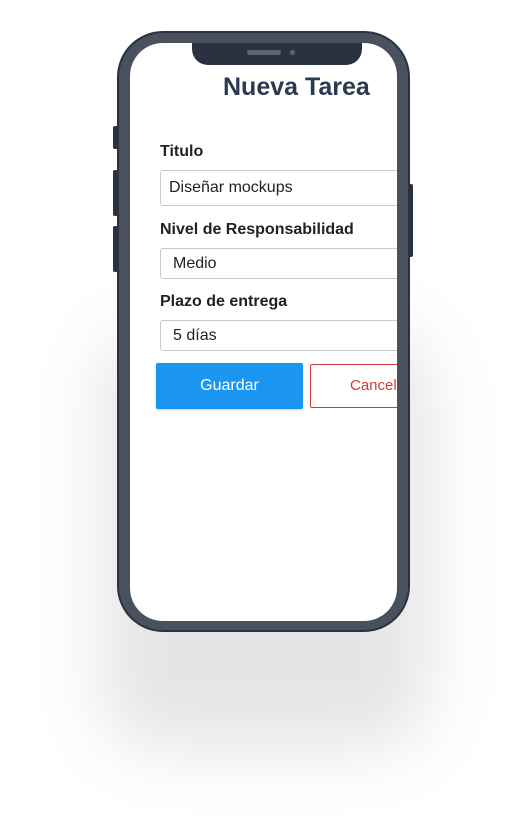  Describe the element at coordinates (296, 87) in the screenshot. I see `page-title: Nueva Tarea` at that location.